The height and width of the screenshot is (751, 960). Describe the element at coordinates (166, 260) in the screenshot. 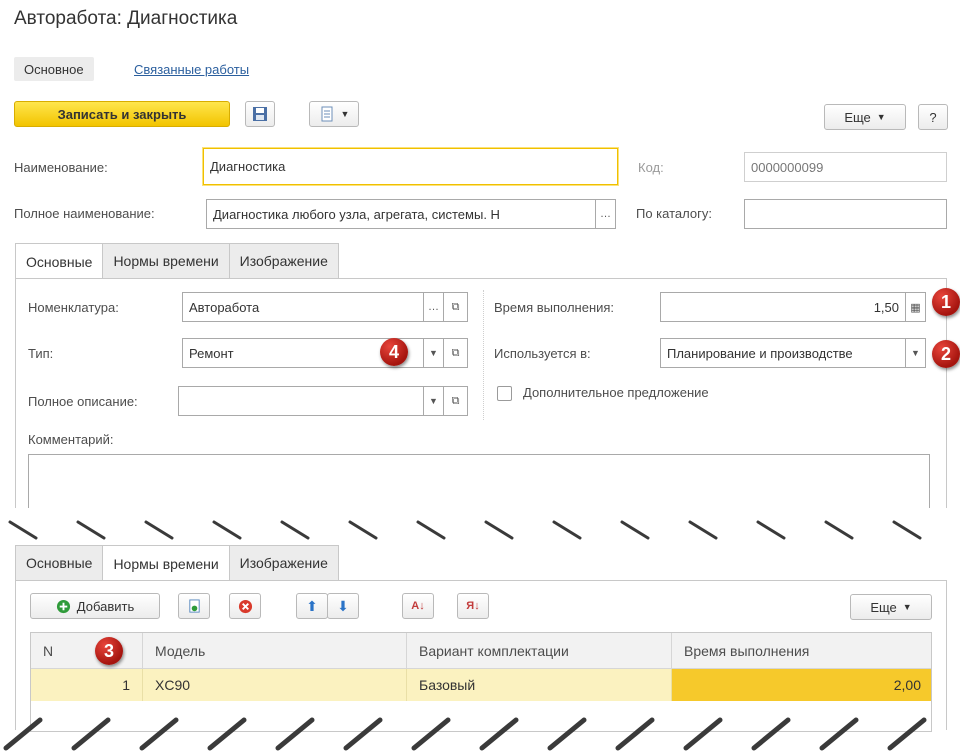

I see `tab-norms-top: Нормы времени` at that location.